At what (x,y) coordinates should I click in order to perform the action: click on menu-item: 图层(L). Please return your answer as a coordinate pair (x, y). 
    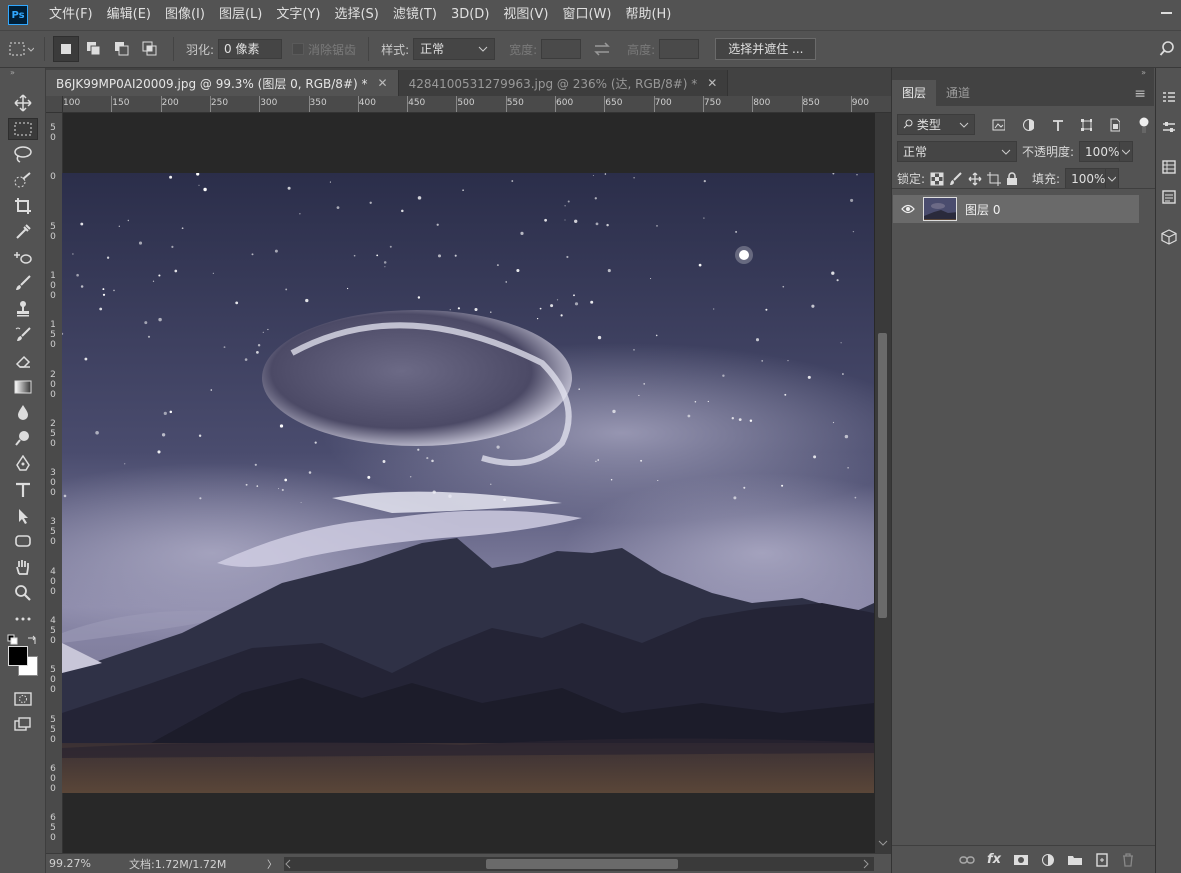
    Looking at the image, I should click on (240, 15).